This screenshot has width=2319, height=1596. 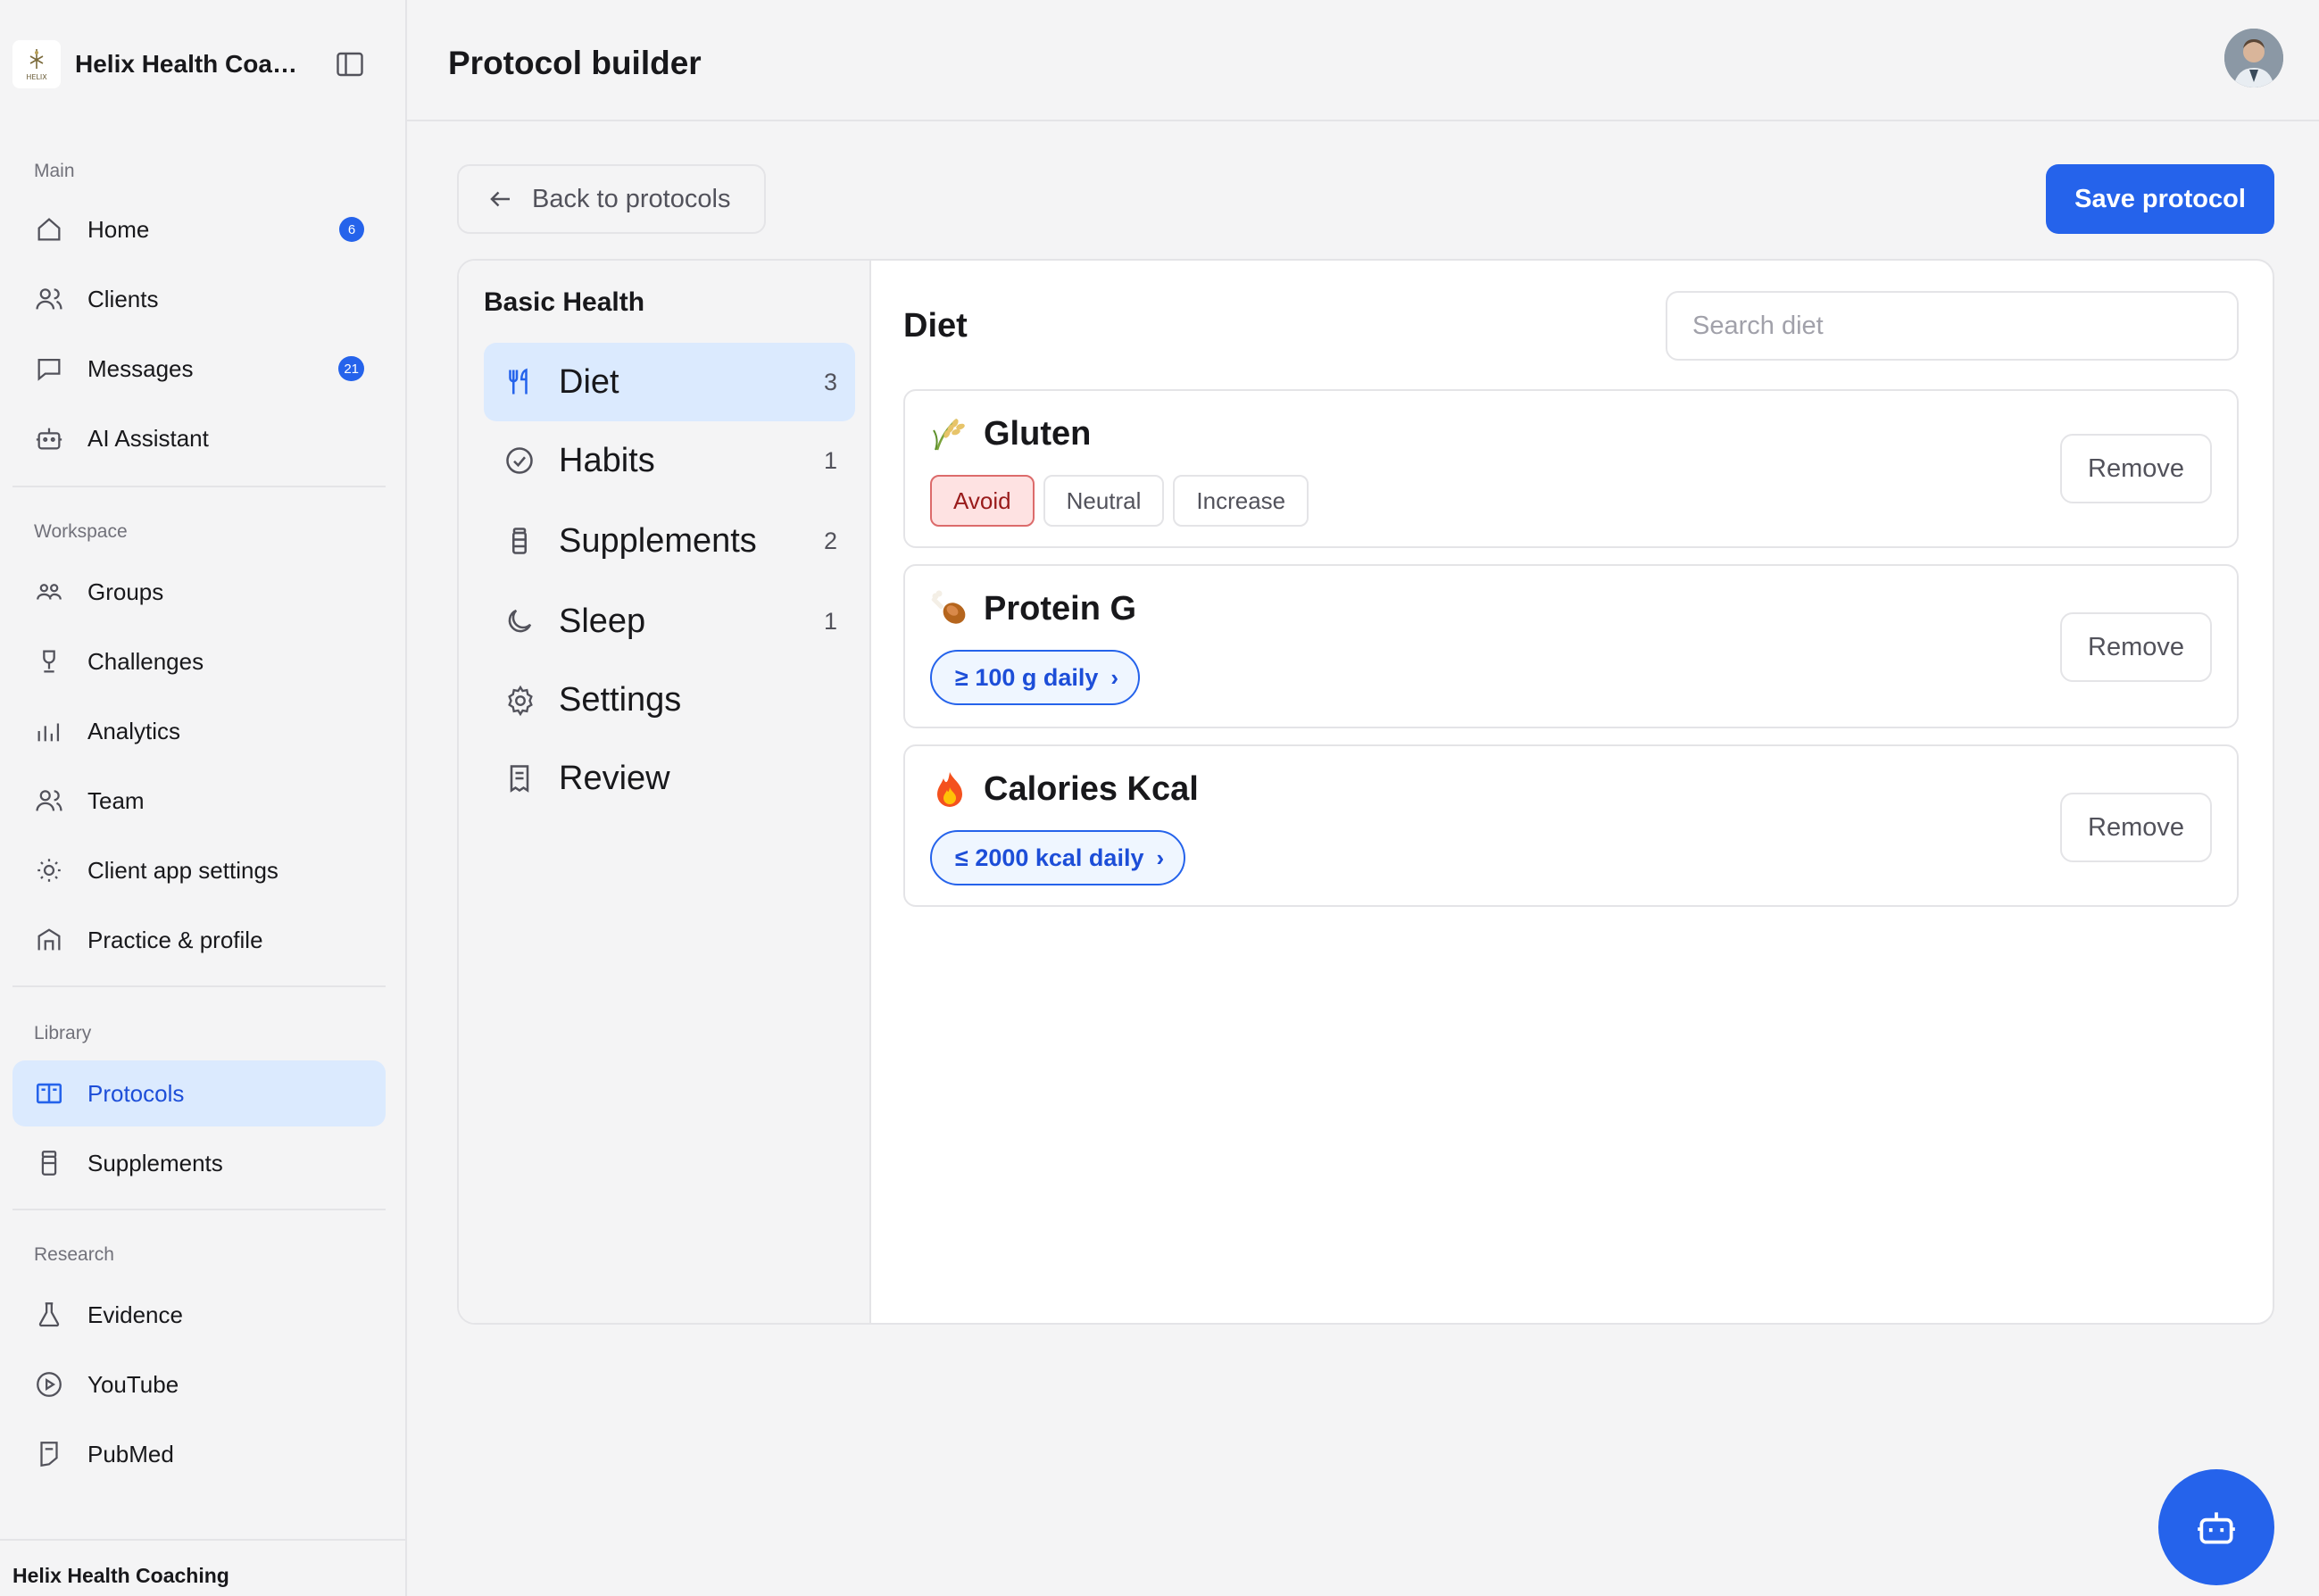 I want to click on sidebar-item-label: AI Assistant, so click(x=148, y=438).